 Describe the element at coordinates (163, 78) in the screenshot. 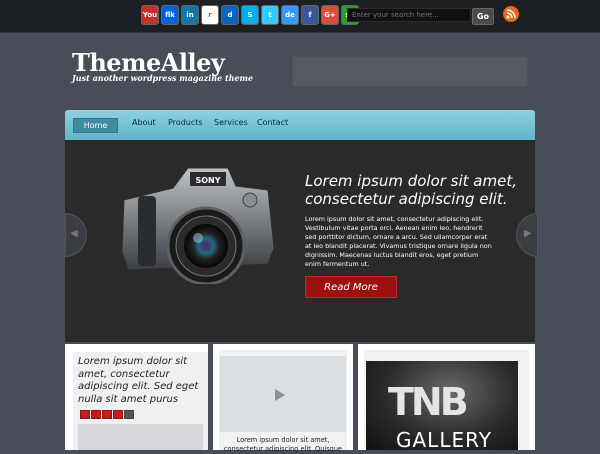

I see `site-tagline: Just another wordpress magazine theme` at that location.